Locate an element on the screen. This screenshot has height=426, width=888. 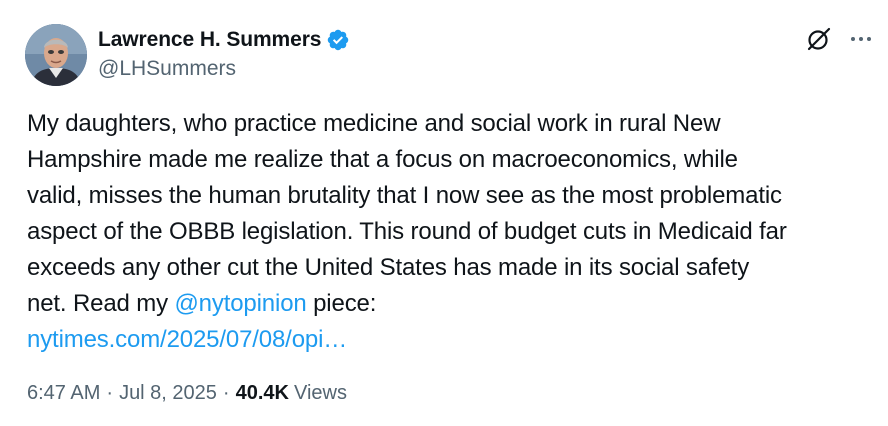
display-name: Lawrence H. Summers is located at coordinates (209, 40).